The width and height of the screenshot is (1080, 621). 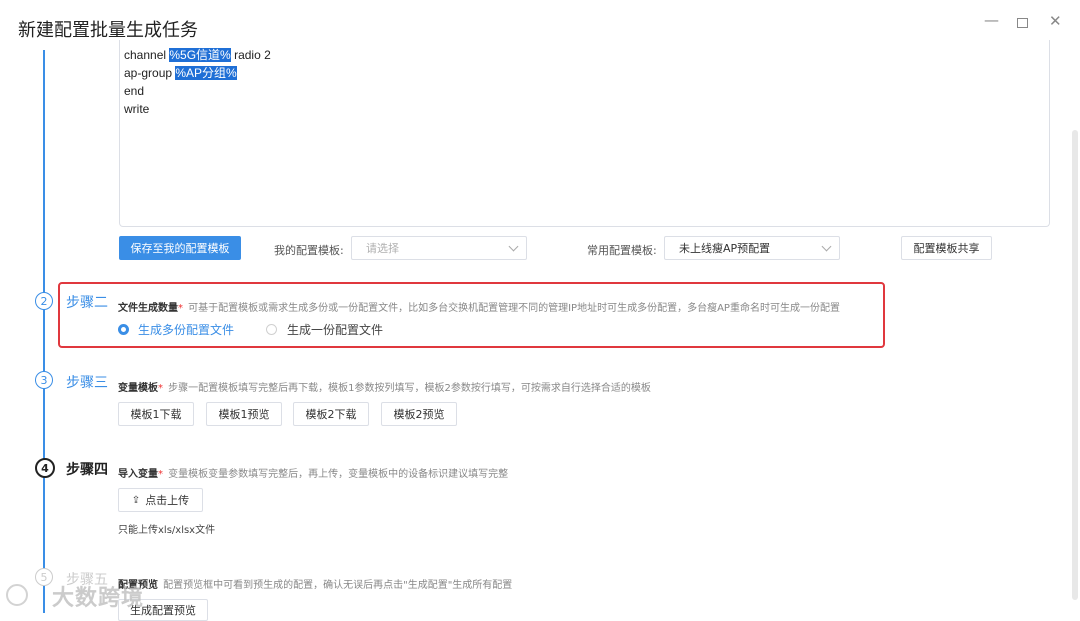 What do you see at coordinates (338, 474) in the screenshot?
I see `step-4-hint: 变量模板变量参数填写完整后，再上传，变量模板中的设备标识建议填写完整` at bounding box center [338, 474].